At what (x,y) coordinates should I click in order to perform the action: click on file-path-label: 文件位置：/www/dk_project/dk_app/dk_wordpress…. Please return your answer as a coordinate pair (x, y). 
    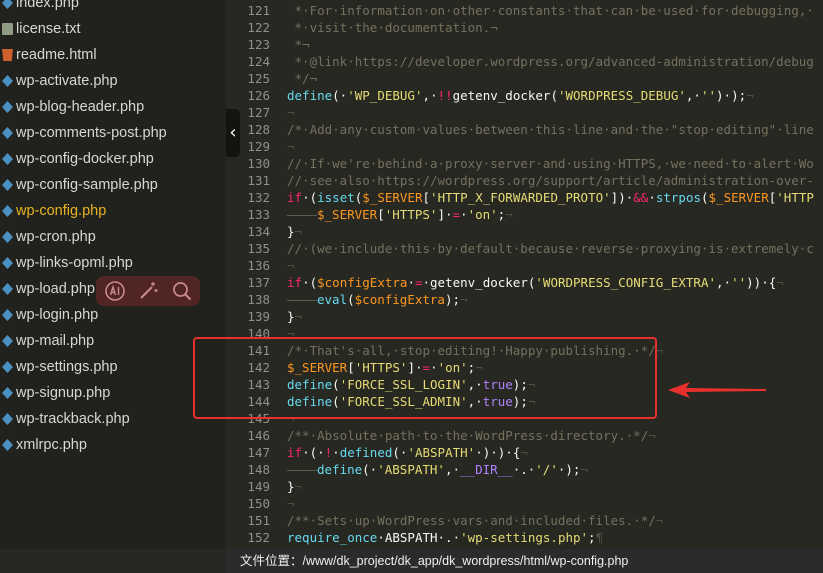
    Looking at the image, I should click on (434, 561).